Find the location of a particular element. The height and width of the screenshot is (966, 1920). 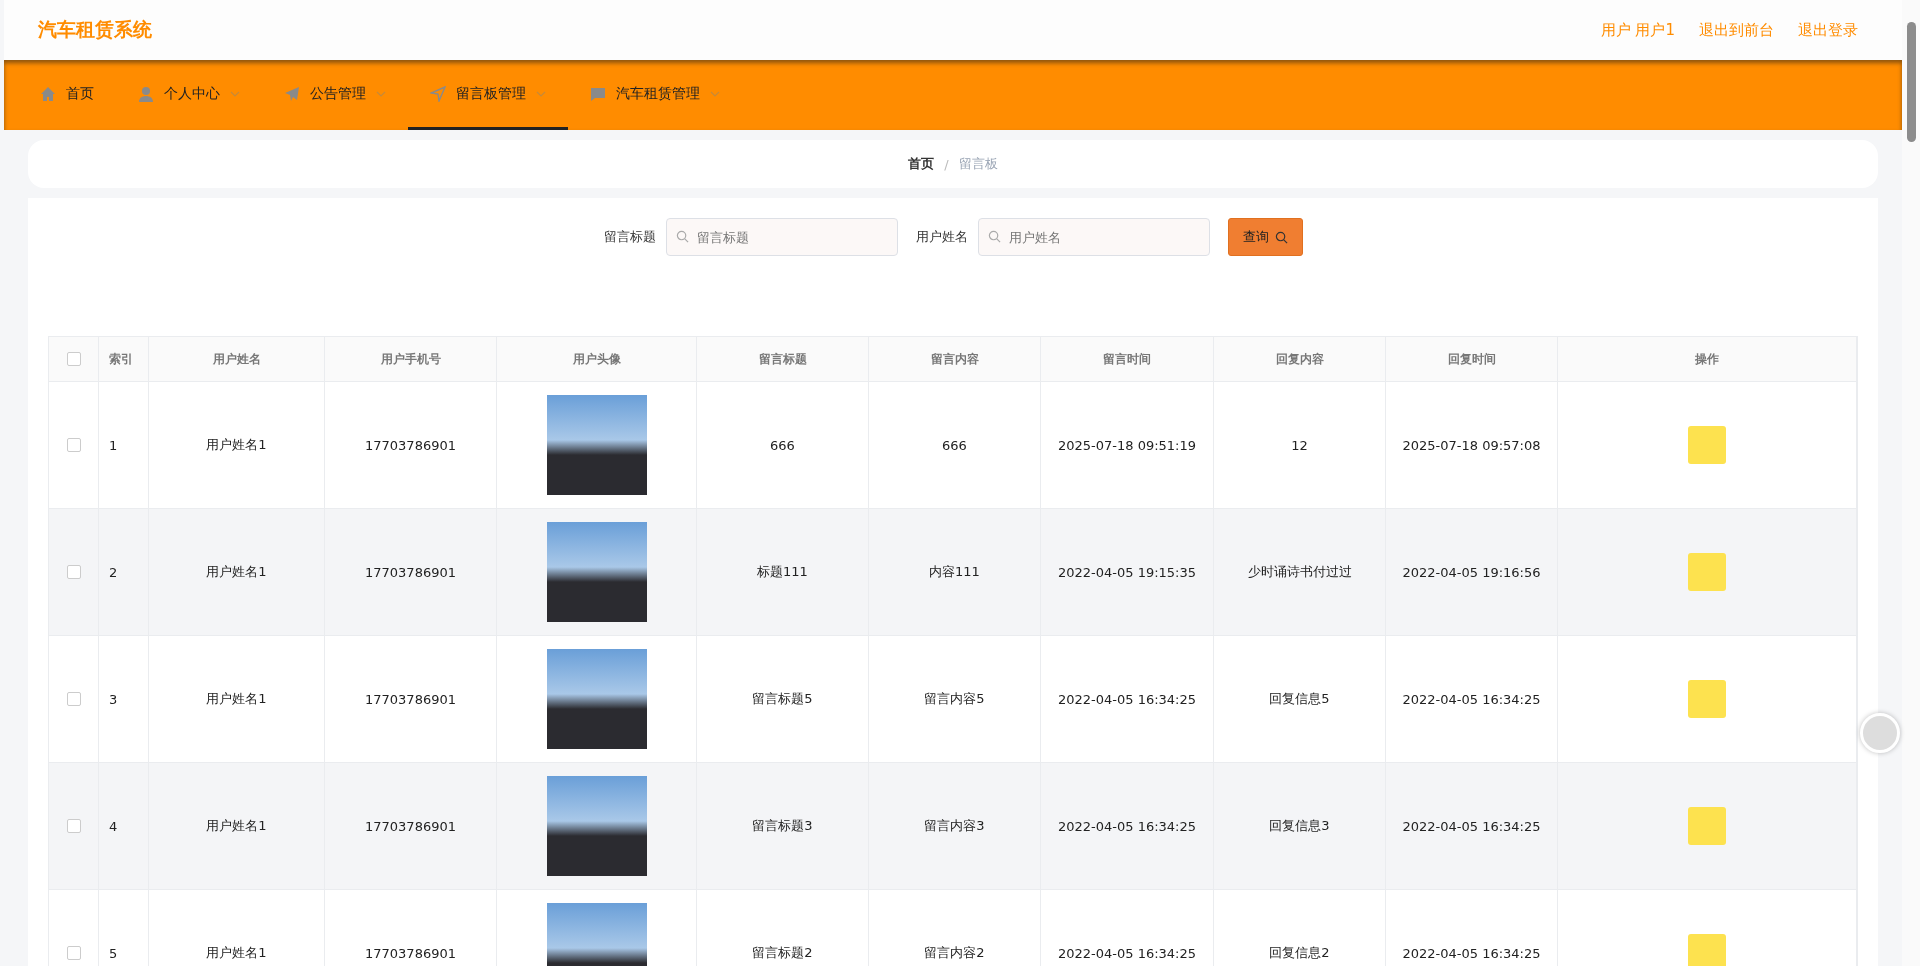

table-cell: 4 is located at coordinates (124, 826).